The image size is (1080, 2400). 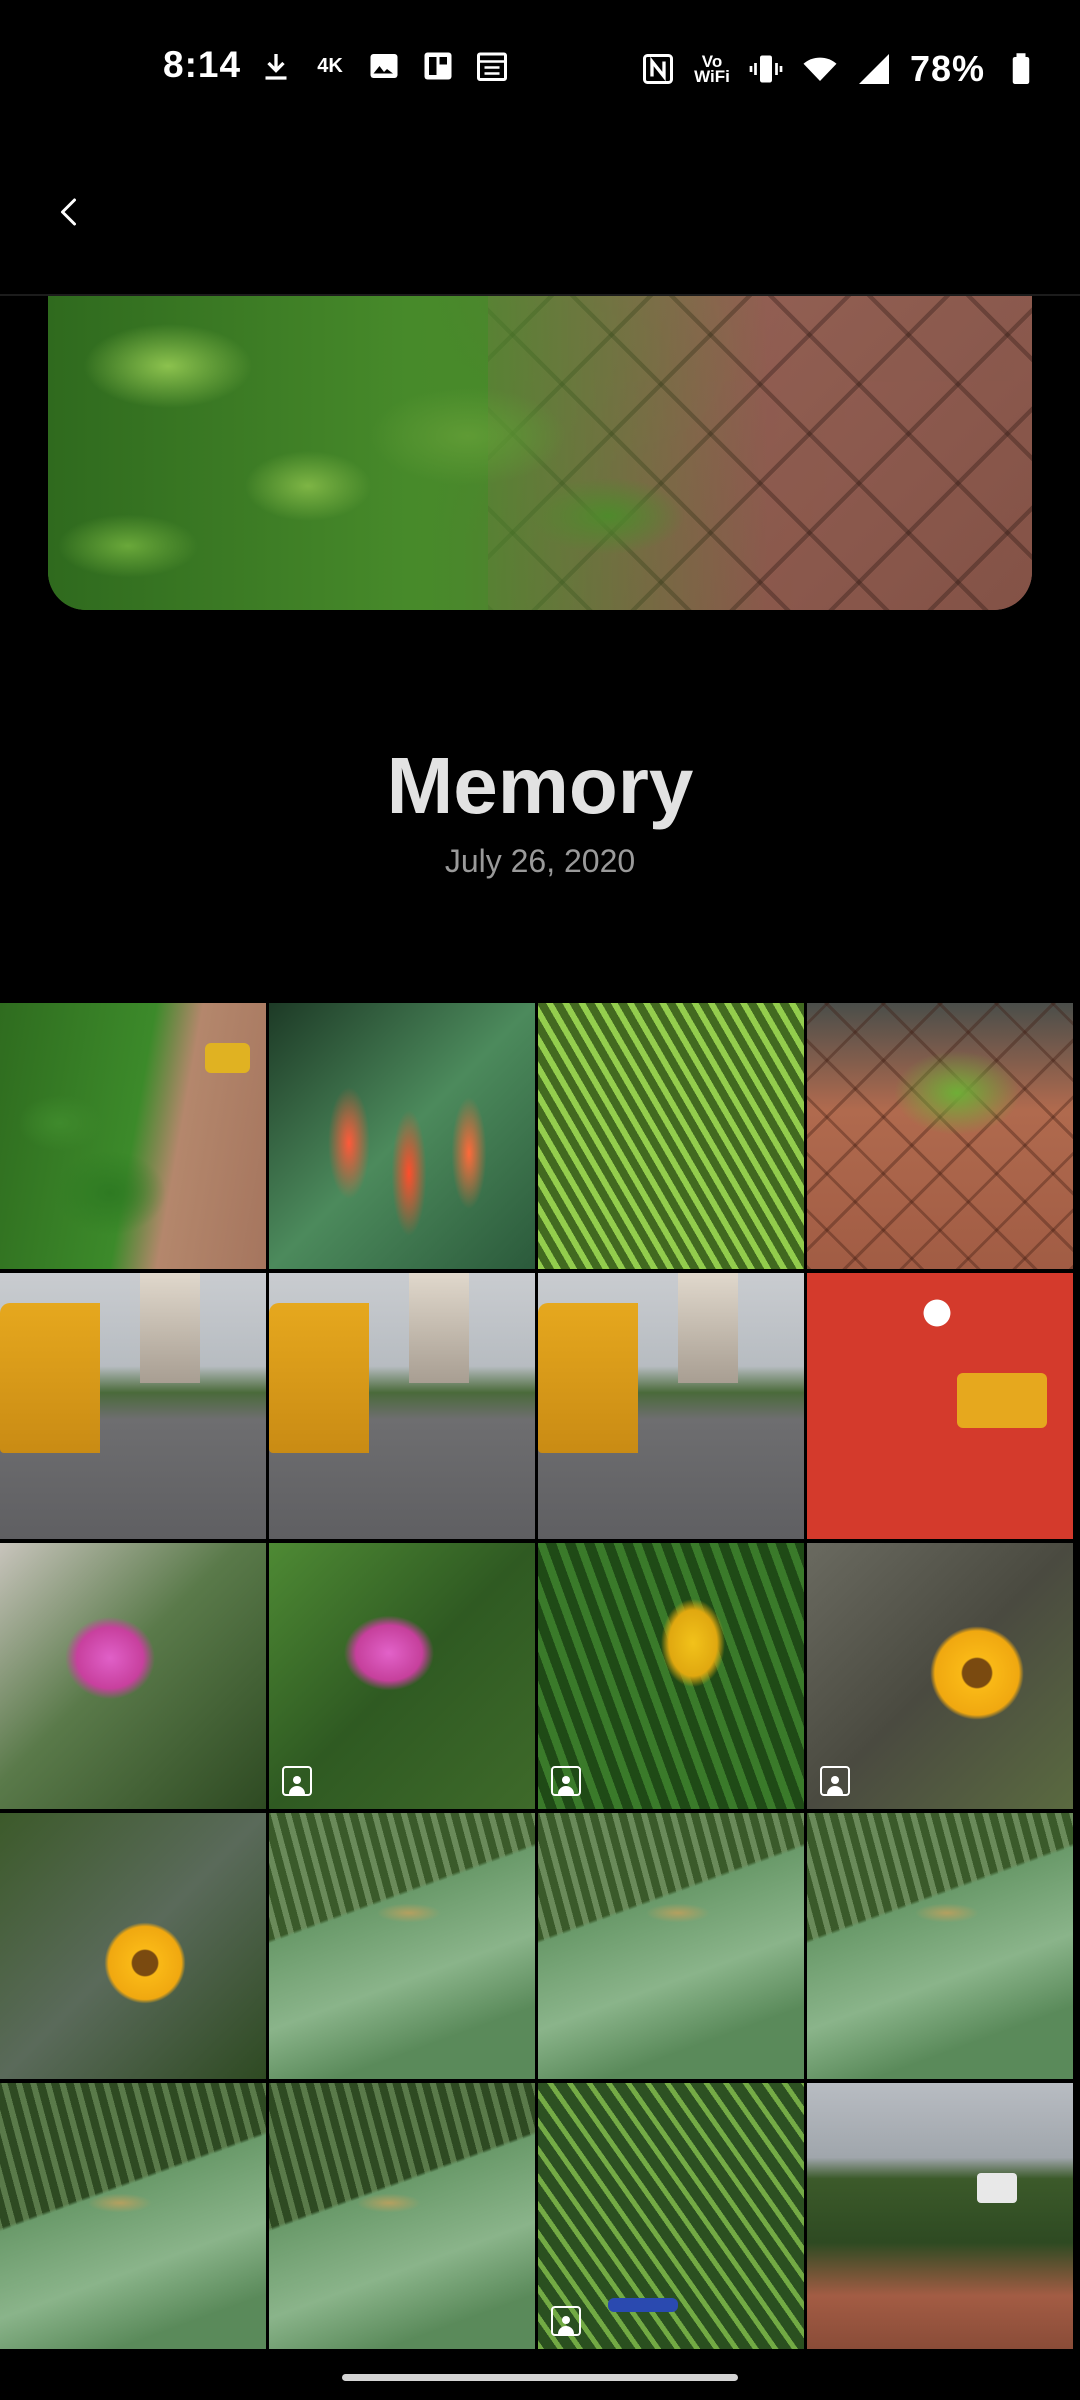 I want to click on four-k-label: 4K, so click(x=330, y=65).